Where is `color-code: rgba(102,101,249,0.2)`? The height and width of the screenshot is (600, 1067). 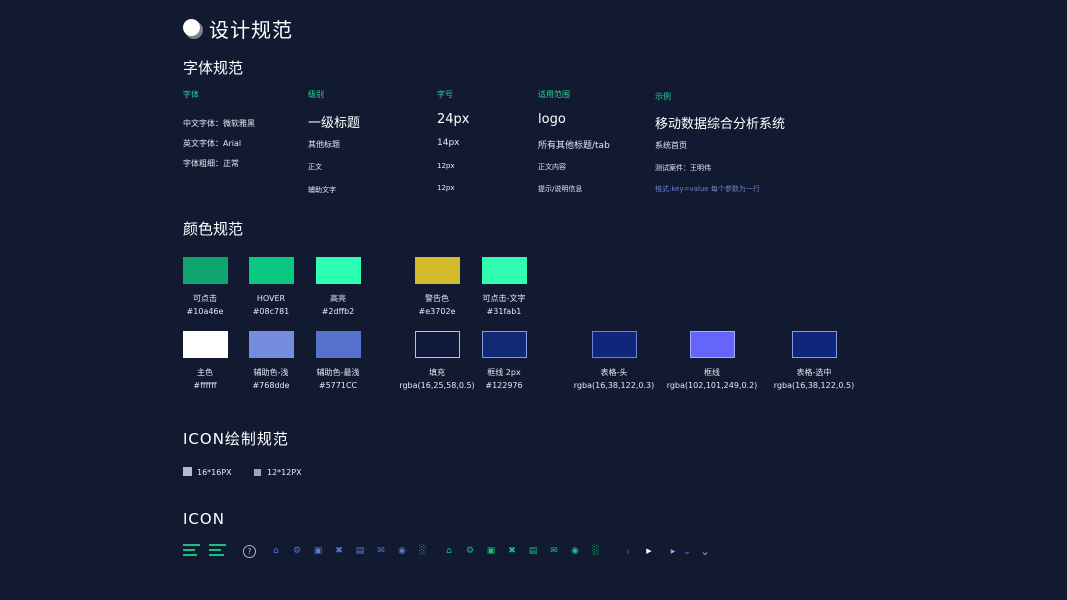
color-code: rgba(102,101,249,0.2) is located at coordinates (712, 385).